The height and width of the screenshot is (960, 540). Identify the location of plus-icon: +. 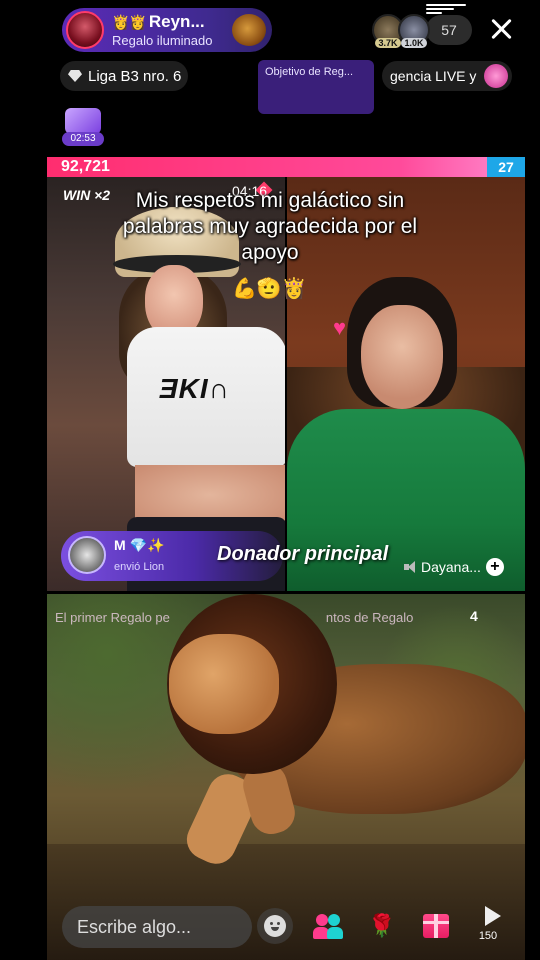
(494, 567).